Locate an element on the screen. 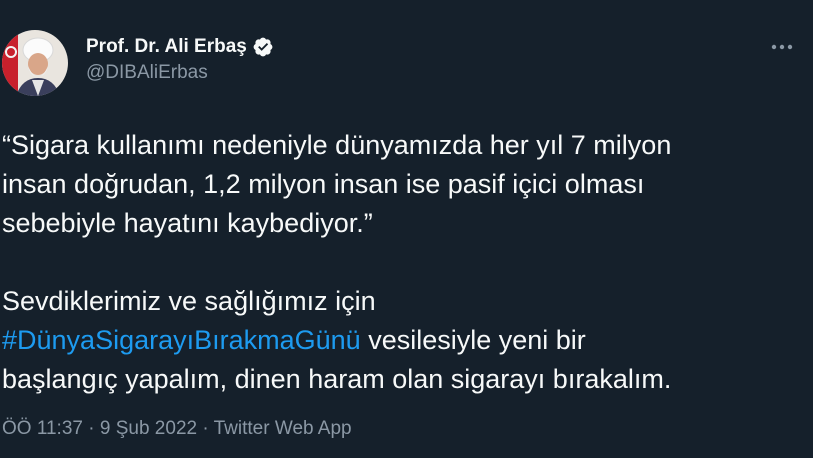 The width and height of the screenshot is (813, 458). name-row: Prof. Dr. Ali Erbaş is located at coordinates (180, 47).